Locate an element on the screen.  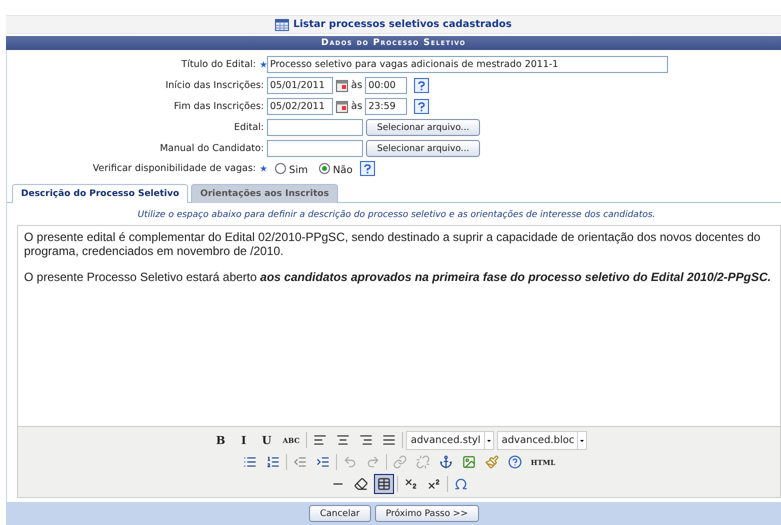
field-label: Início das Inscrições: is located at coordinates (215, 85).